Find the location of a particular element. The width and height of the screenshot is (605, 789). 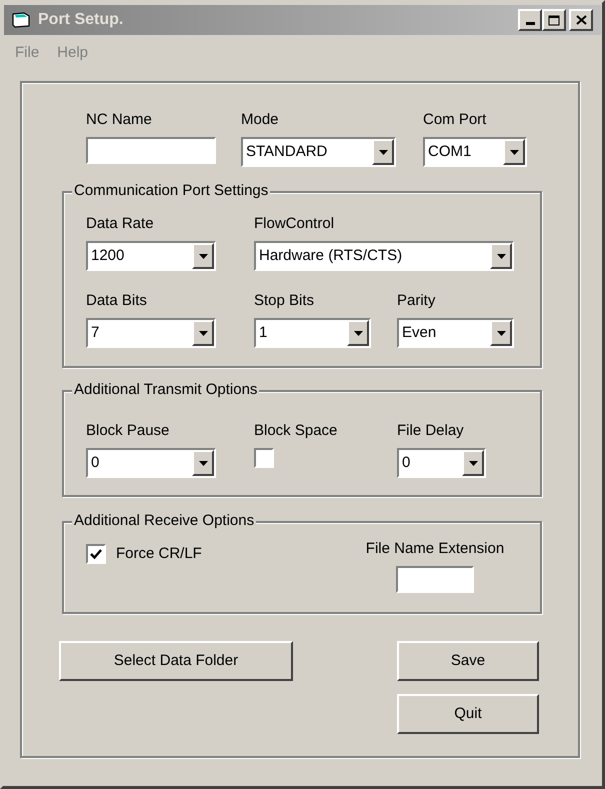

minimize-icon is located at coordinates (530, 23).